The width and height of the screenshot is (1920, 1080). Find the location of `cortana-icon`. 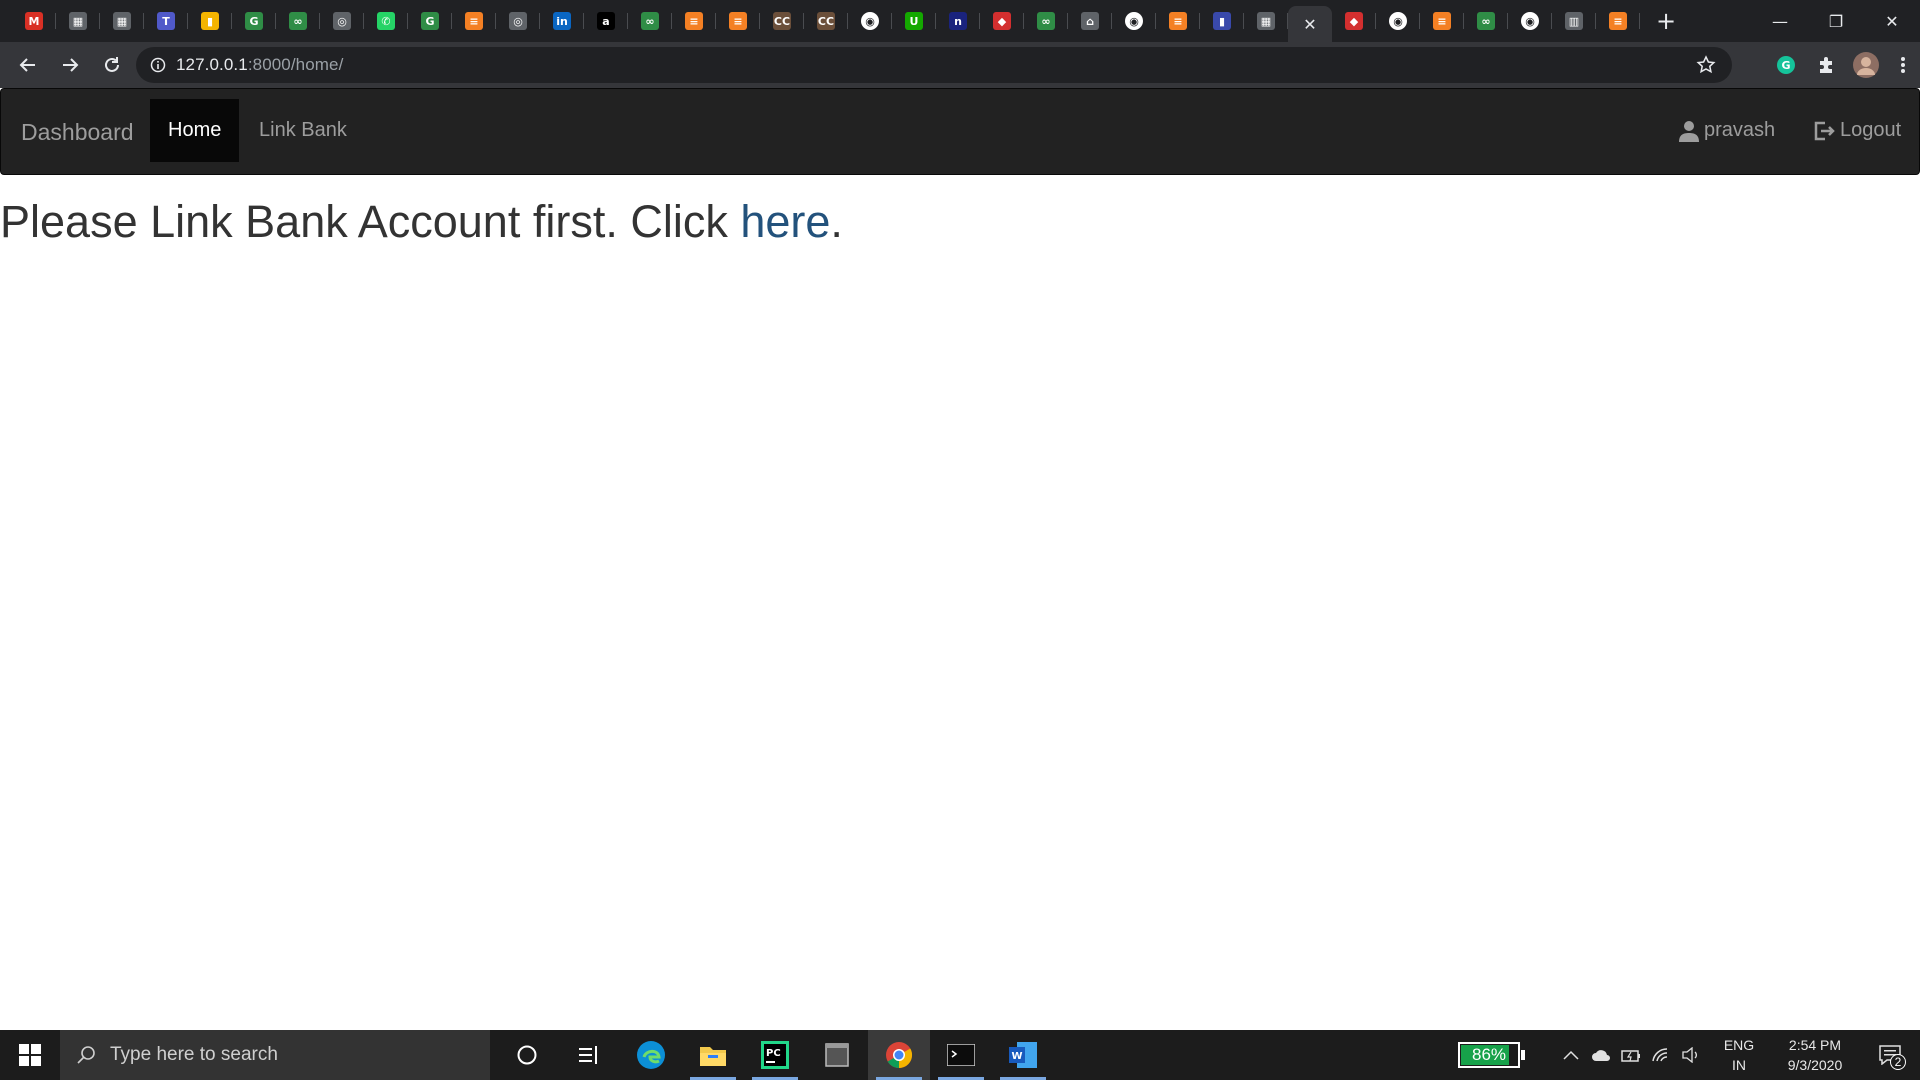

cortana-icon is located at coordinates (527, 1055).